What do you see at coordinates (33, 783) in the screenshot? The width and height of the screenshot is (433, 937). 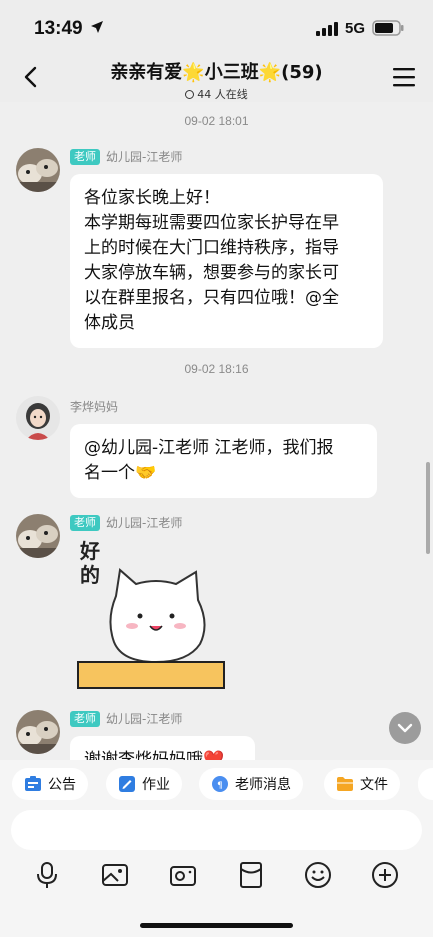 I see `announcement-icon` at bounding box center [33, 783].